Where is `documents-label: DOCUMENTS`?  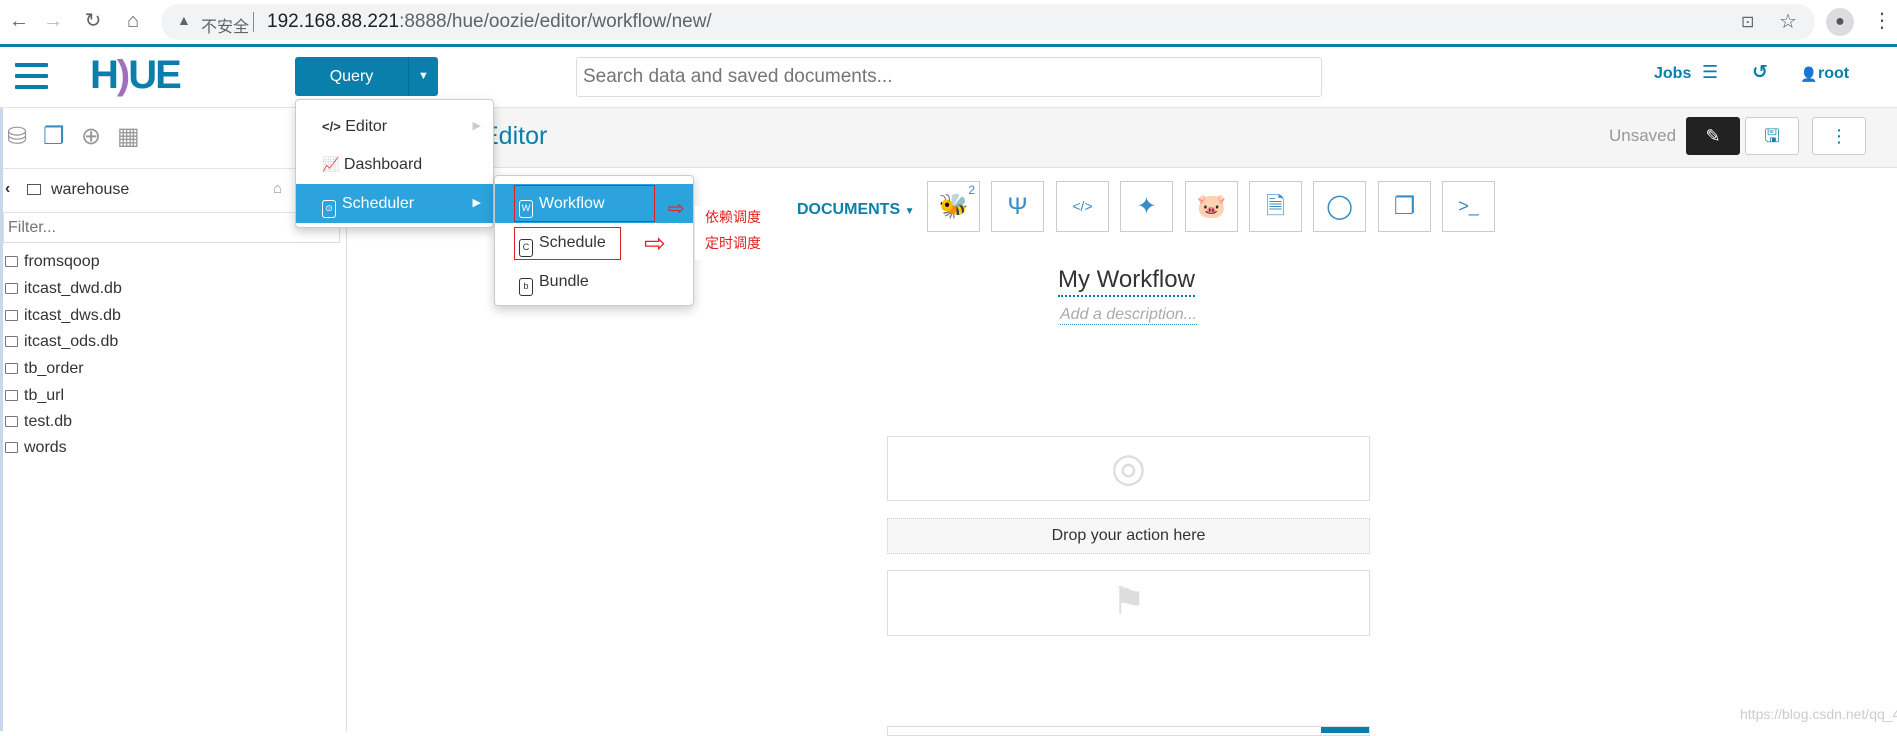
documents-label: DOCUMENTS is located at coordinates (849, 209).